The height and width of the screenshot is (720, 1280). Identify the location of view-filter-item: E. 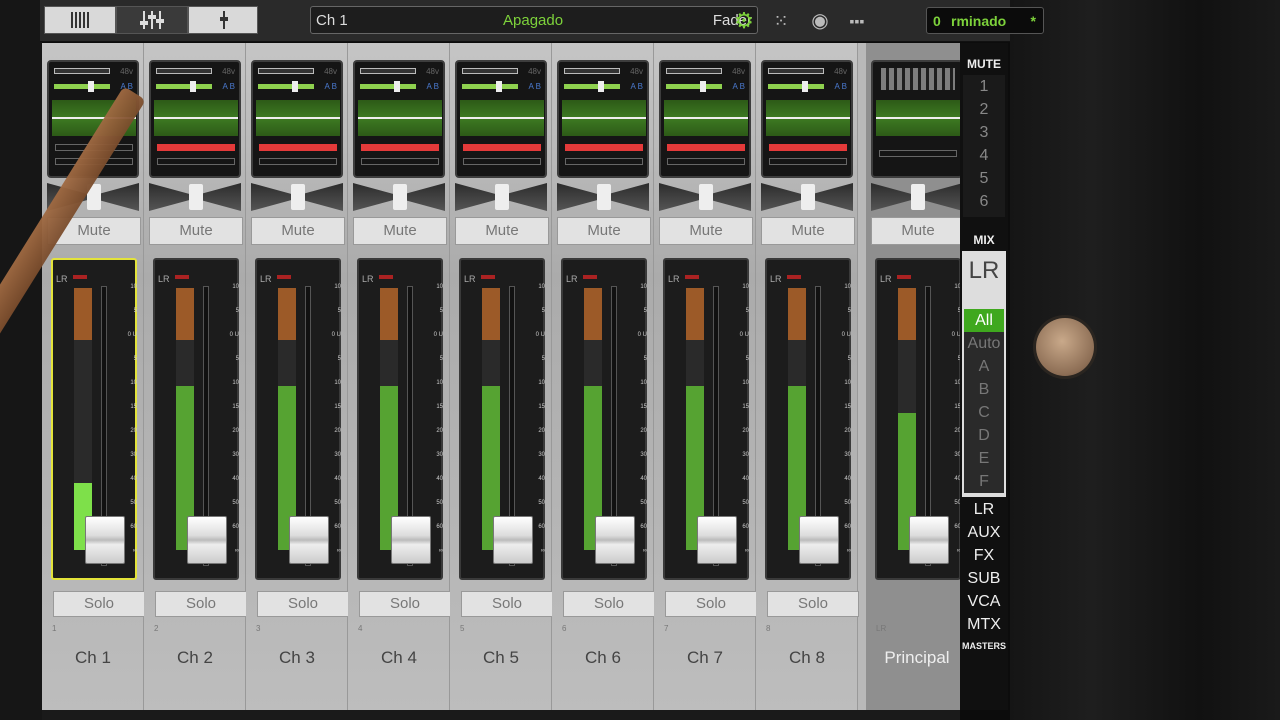
(984, 458).